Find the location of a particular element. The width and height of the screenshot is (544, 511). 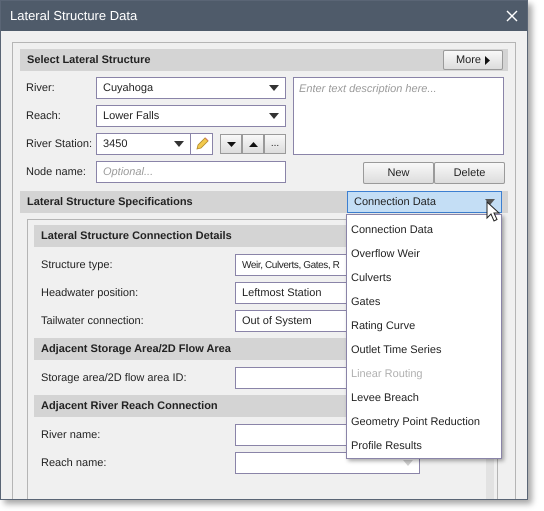

field-label: Reach: is located at coordinates (44, 116).